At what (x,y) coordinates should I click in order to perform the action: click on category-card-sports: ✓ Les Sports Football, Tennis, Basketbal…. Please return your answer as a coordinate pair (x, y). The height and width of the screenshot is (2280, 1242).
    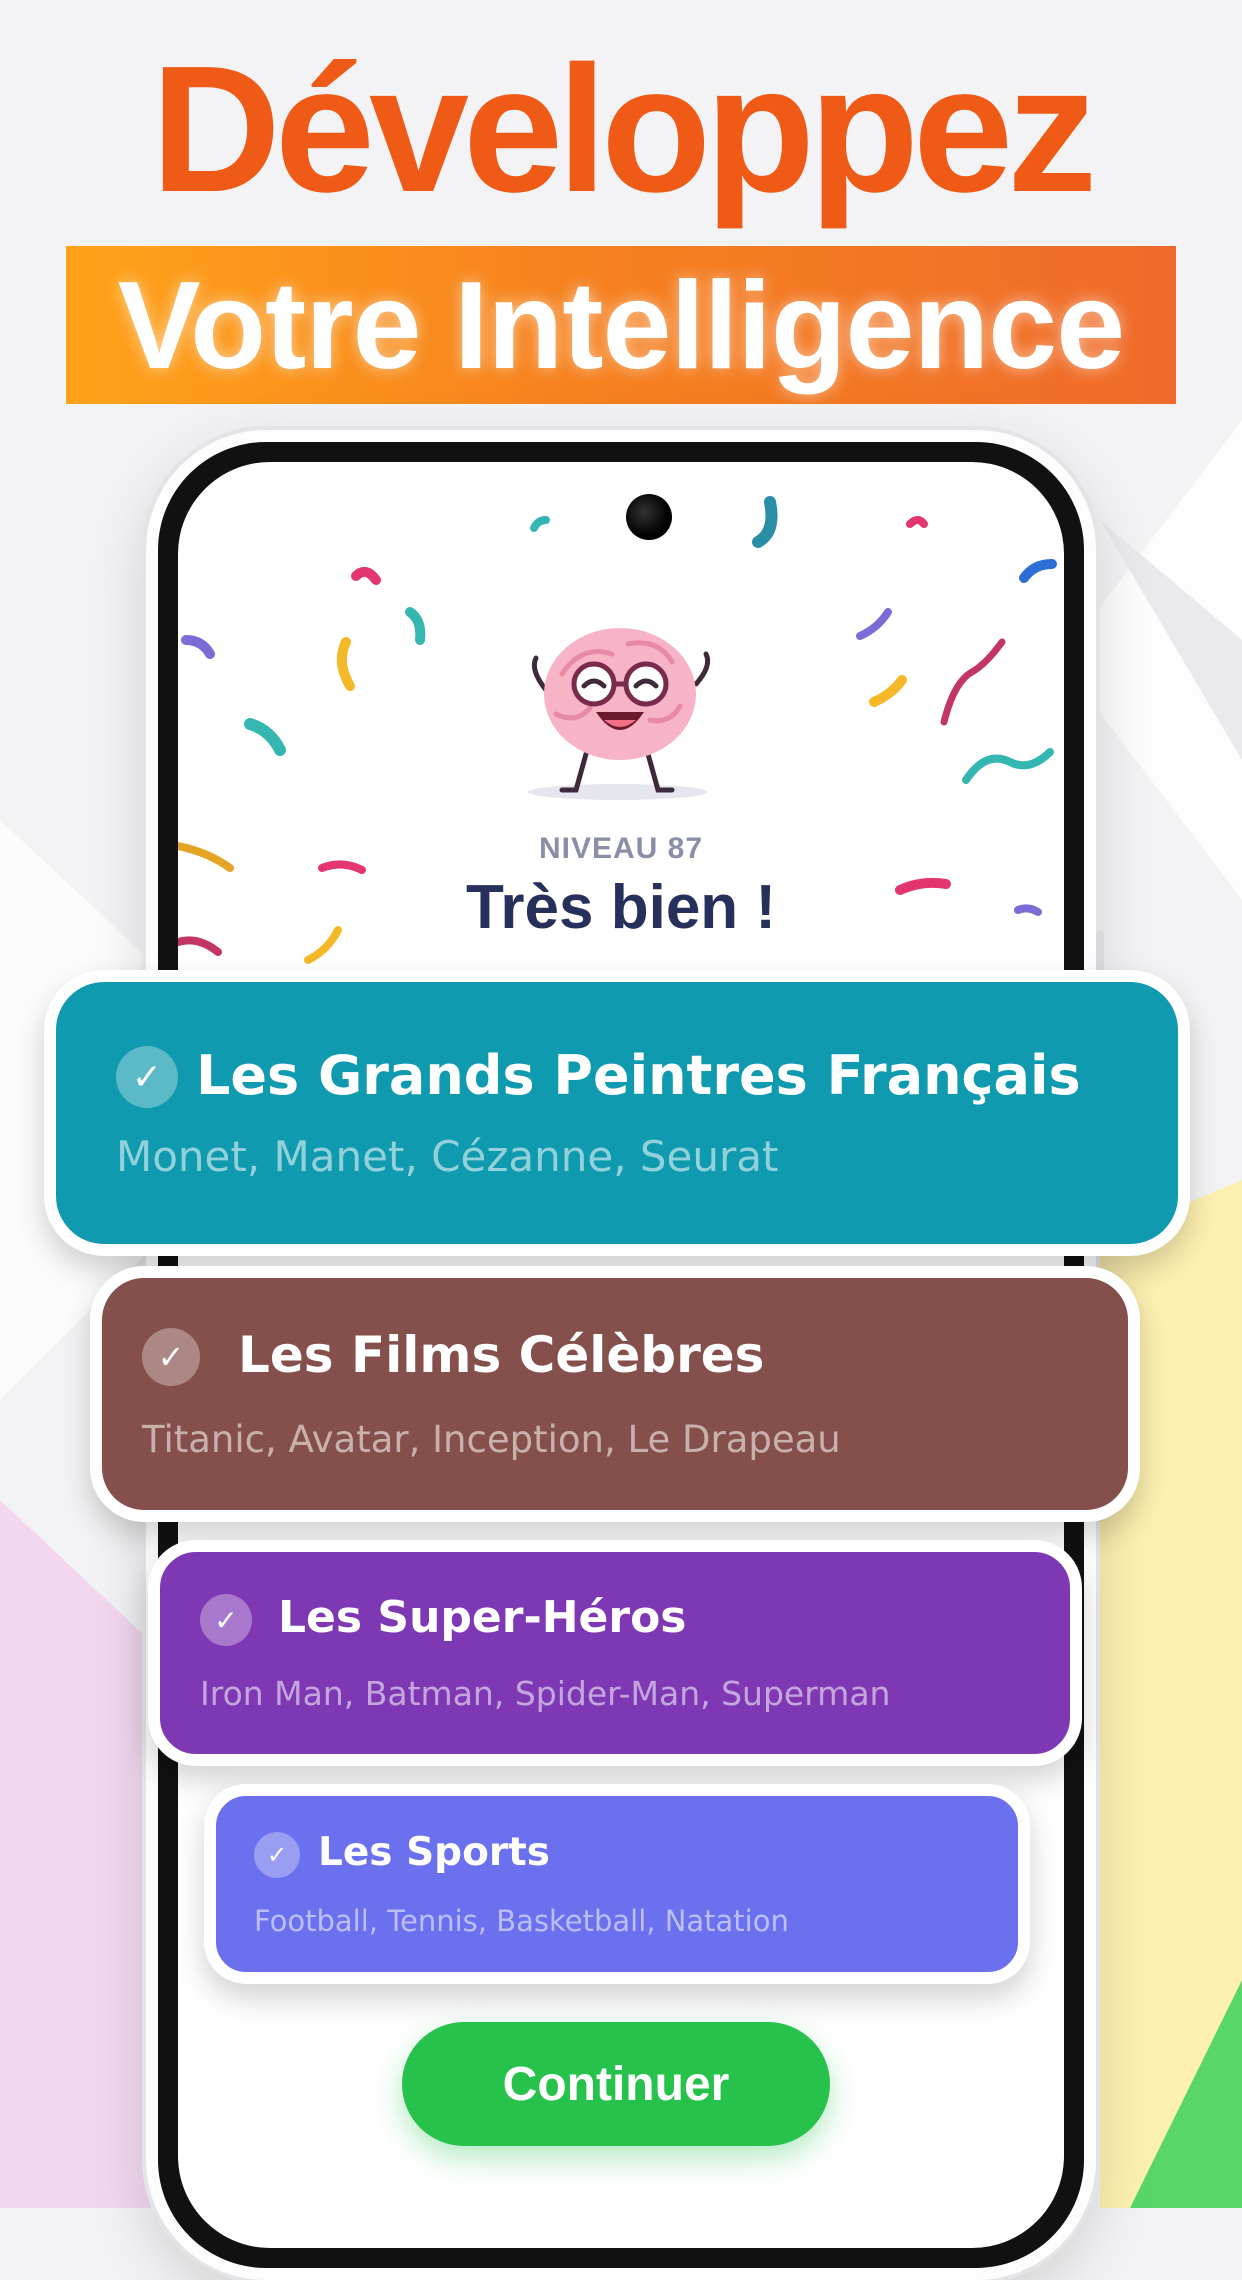
    Looking at the image, I should click on (617, 1884).